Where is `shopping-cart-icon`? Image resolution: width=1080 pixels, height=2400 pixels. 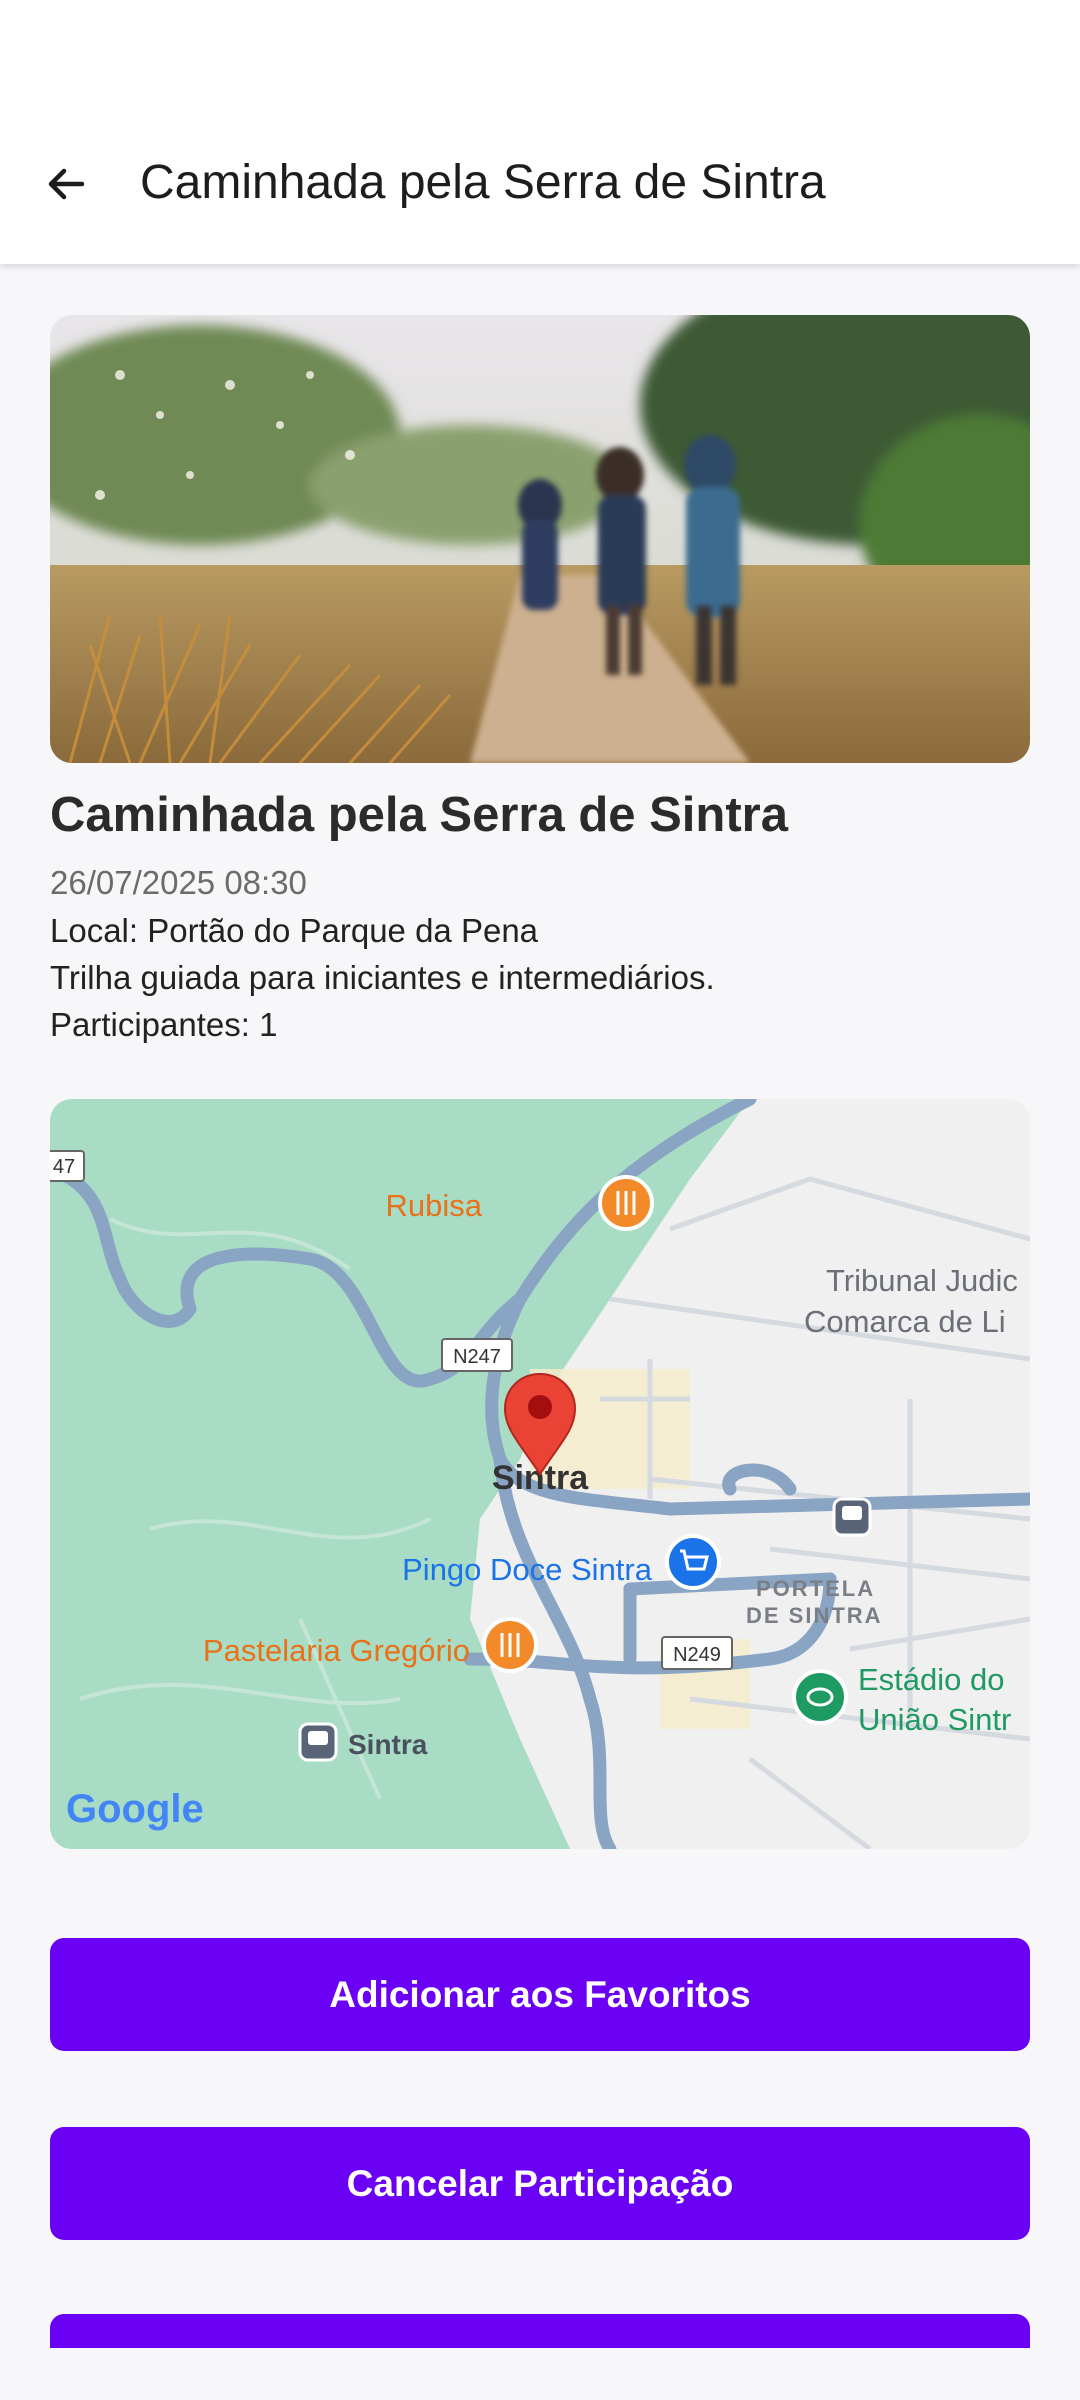 shopping-cart-icon is located at coordinates (693, 1562).